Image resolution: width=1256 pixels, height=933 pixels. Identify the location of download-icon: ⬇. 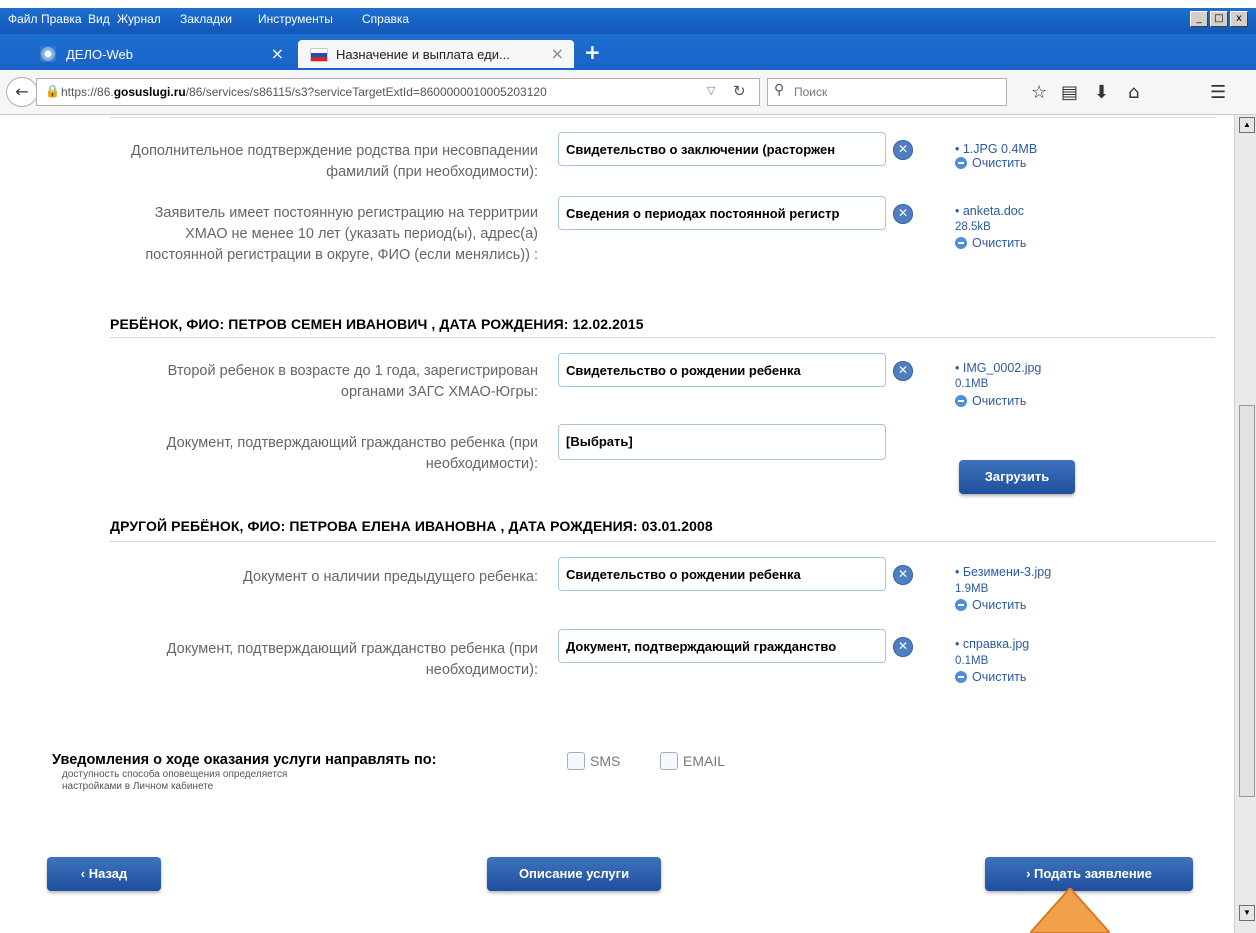
(1101, 92).